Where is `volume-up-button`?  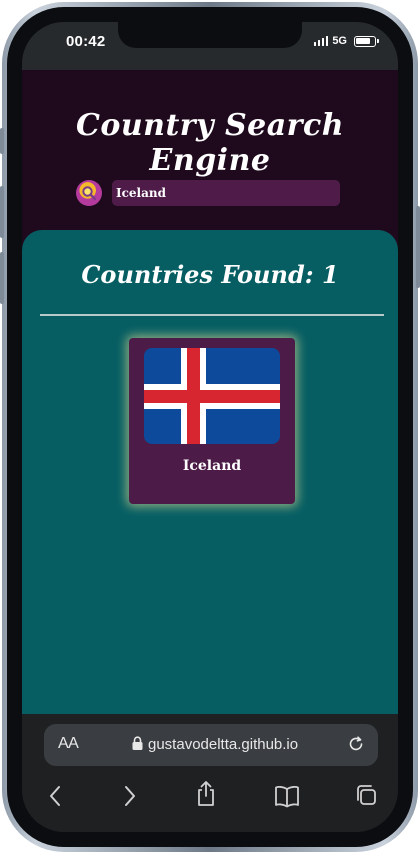
volume-up-button is located at coordinates (2, 212).